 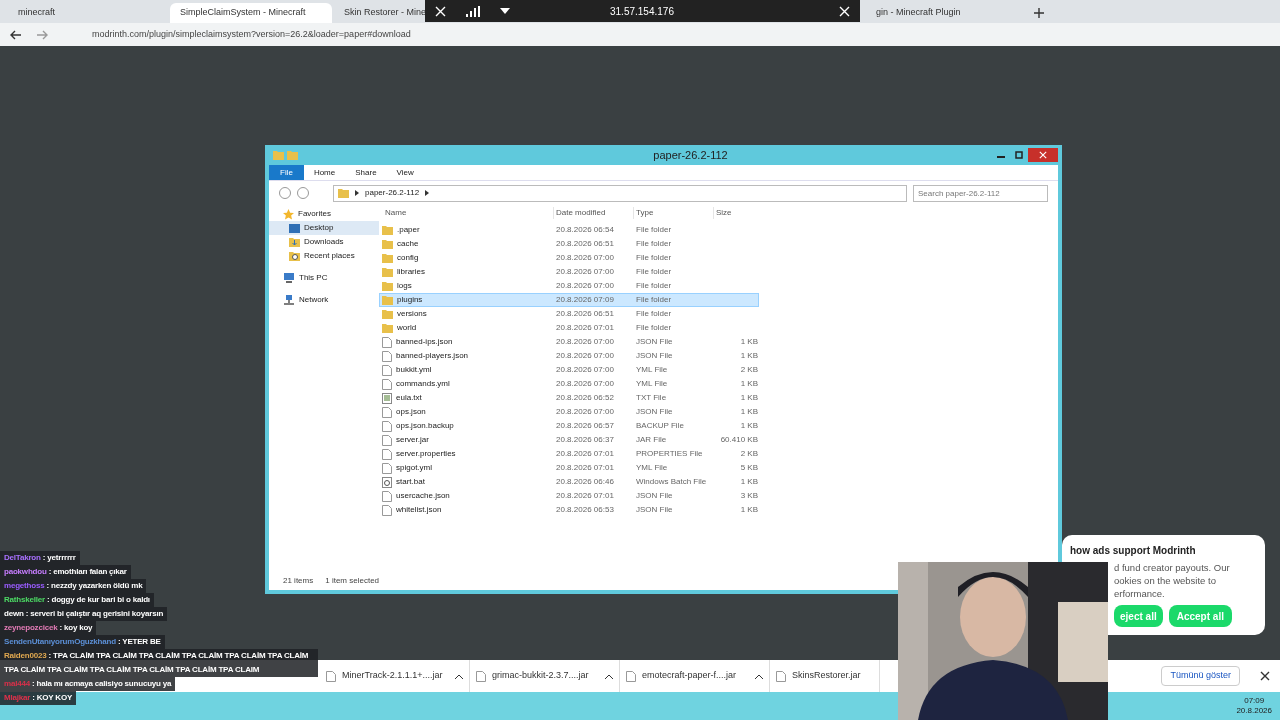 What do you see at coordinates (324, 278) in the screenshot?
I see `nav-item: This PC` at bounding box center [324, 278].